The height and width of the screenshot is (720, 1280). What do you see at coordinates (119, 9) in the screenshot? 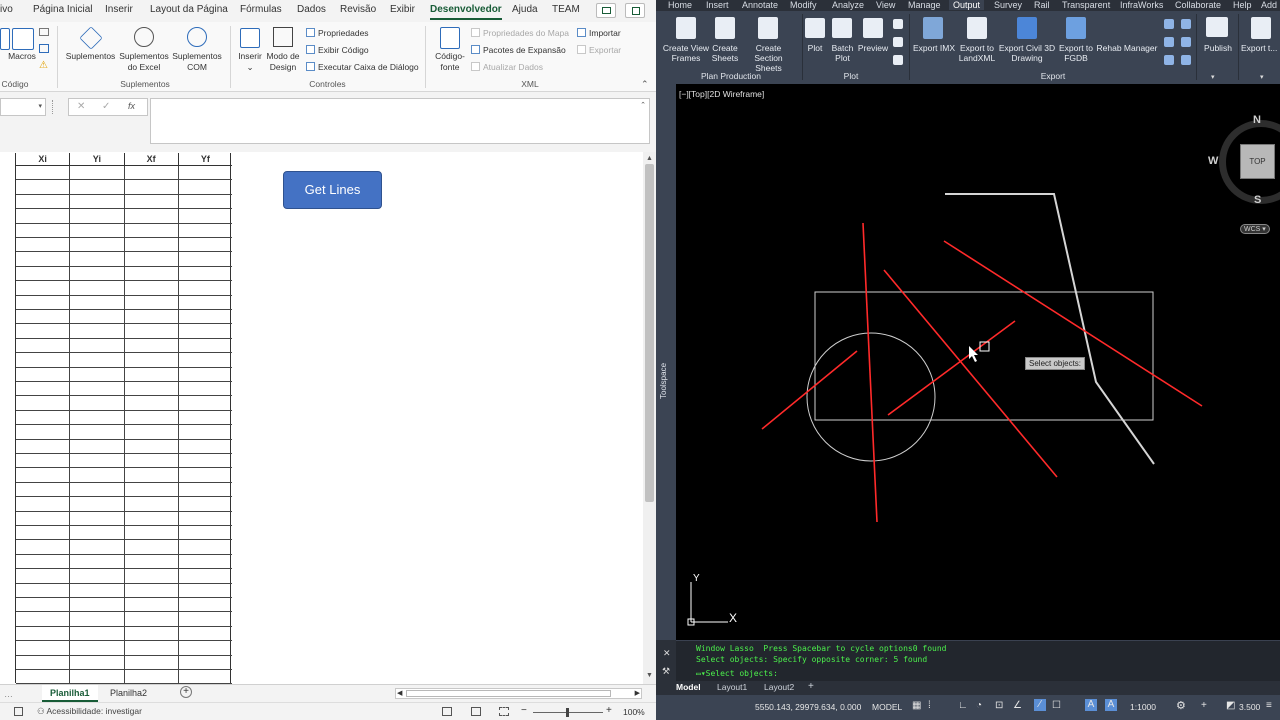
I see `tab-inserir: Inserir` at bounding box center [119, 9].